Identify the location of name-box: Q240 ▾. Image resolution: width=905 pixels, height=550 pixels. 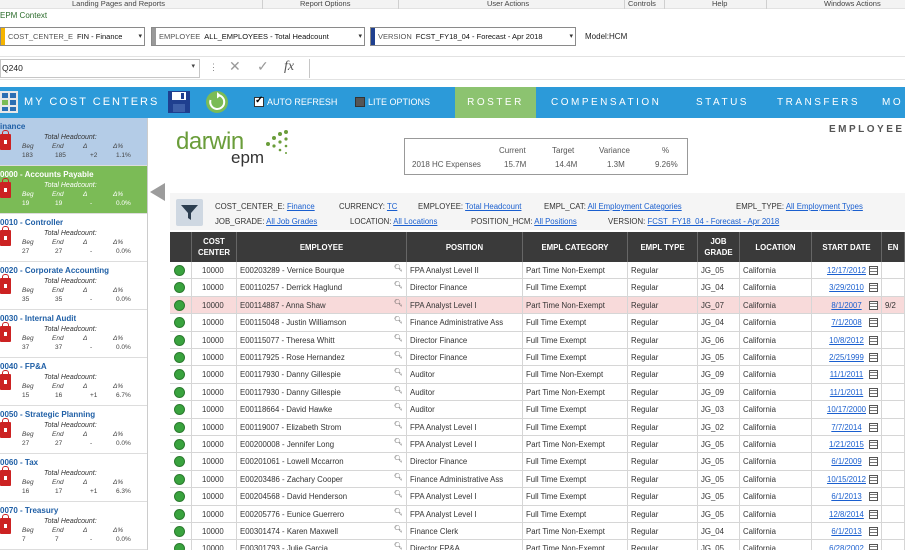
(100, 68).